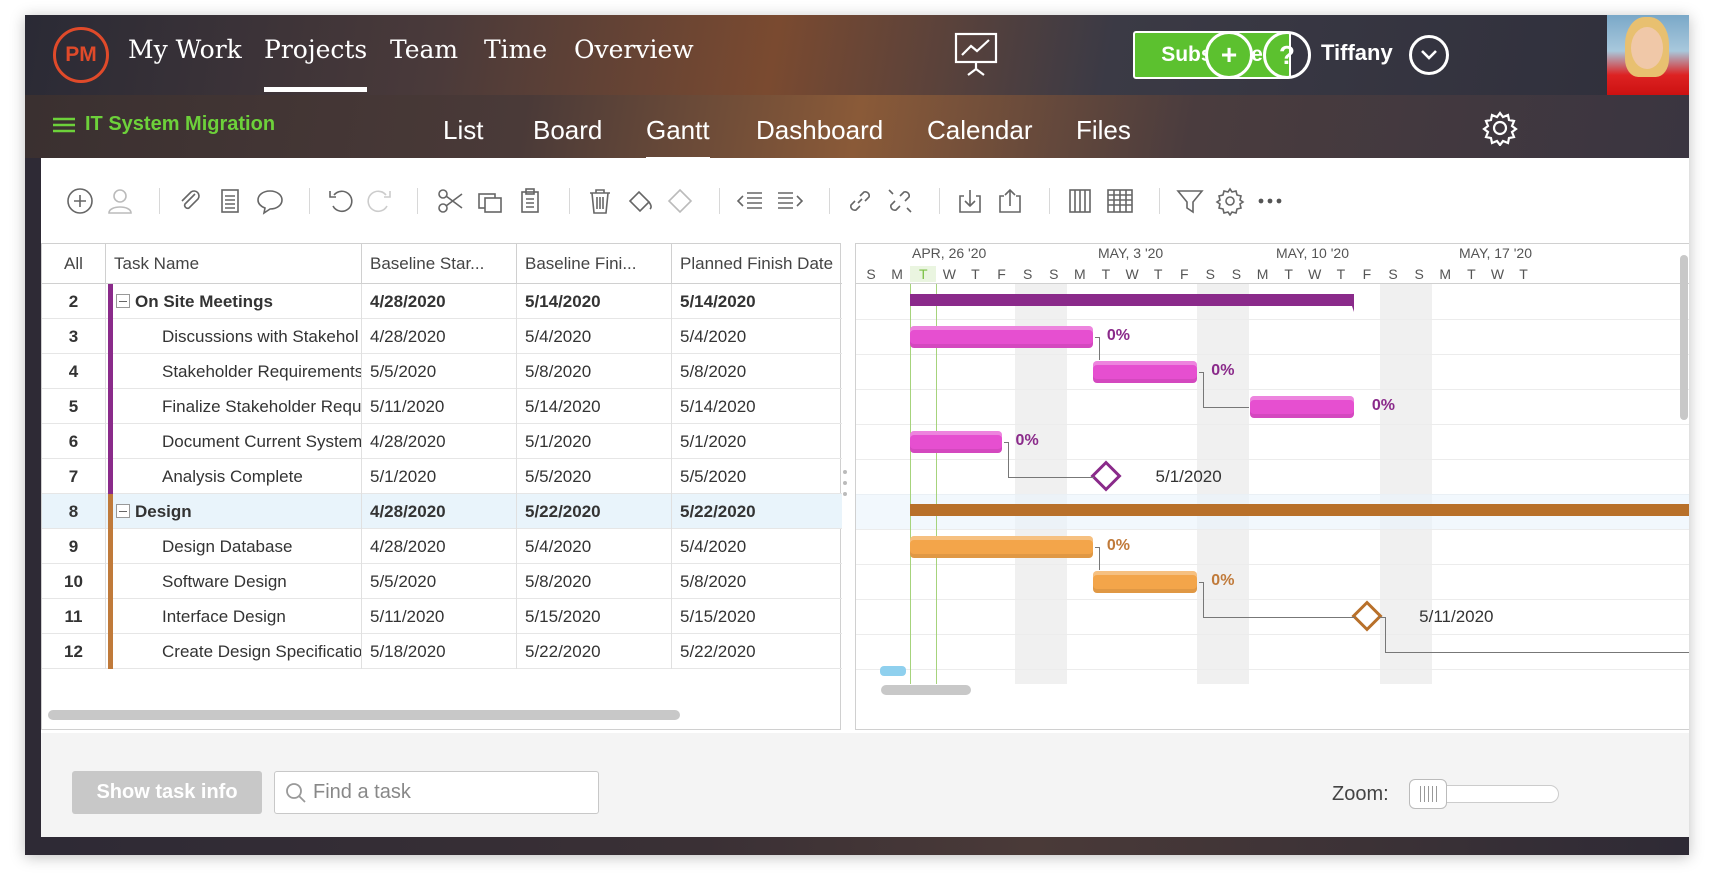 The width and height of the screenshot is (1713, 890). Describe the element at coordinates (640, 201) in the screenshot. I see `paint-bucket-icon` at that location.